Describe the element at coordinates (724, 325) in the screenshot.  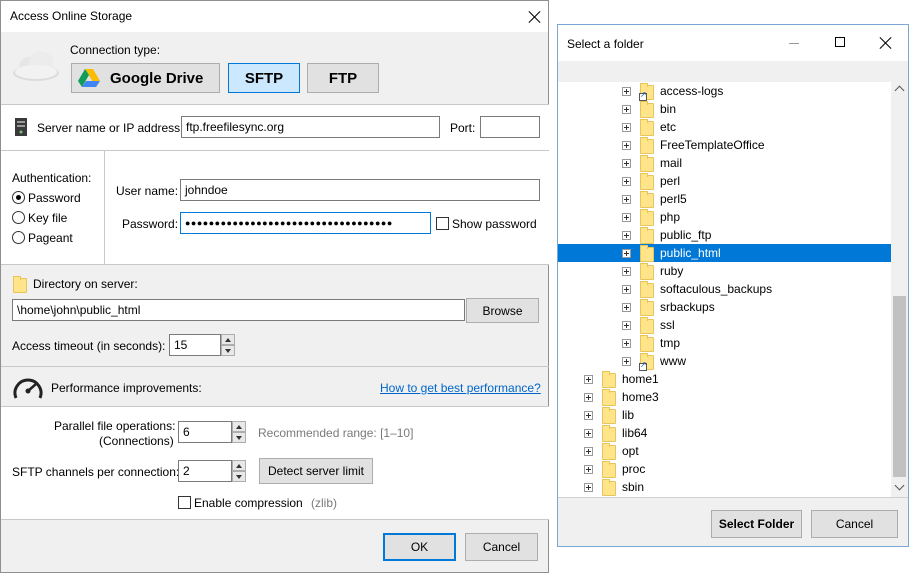
I see `tree-item: ssl` at that location.